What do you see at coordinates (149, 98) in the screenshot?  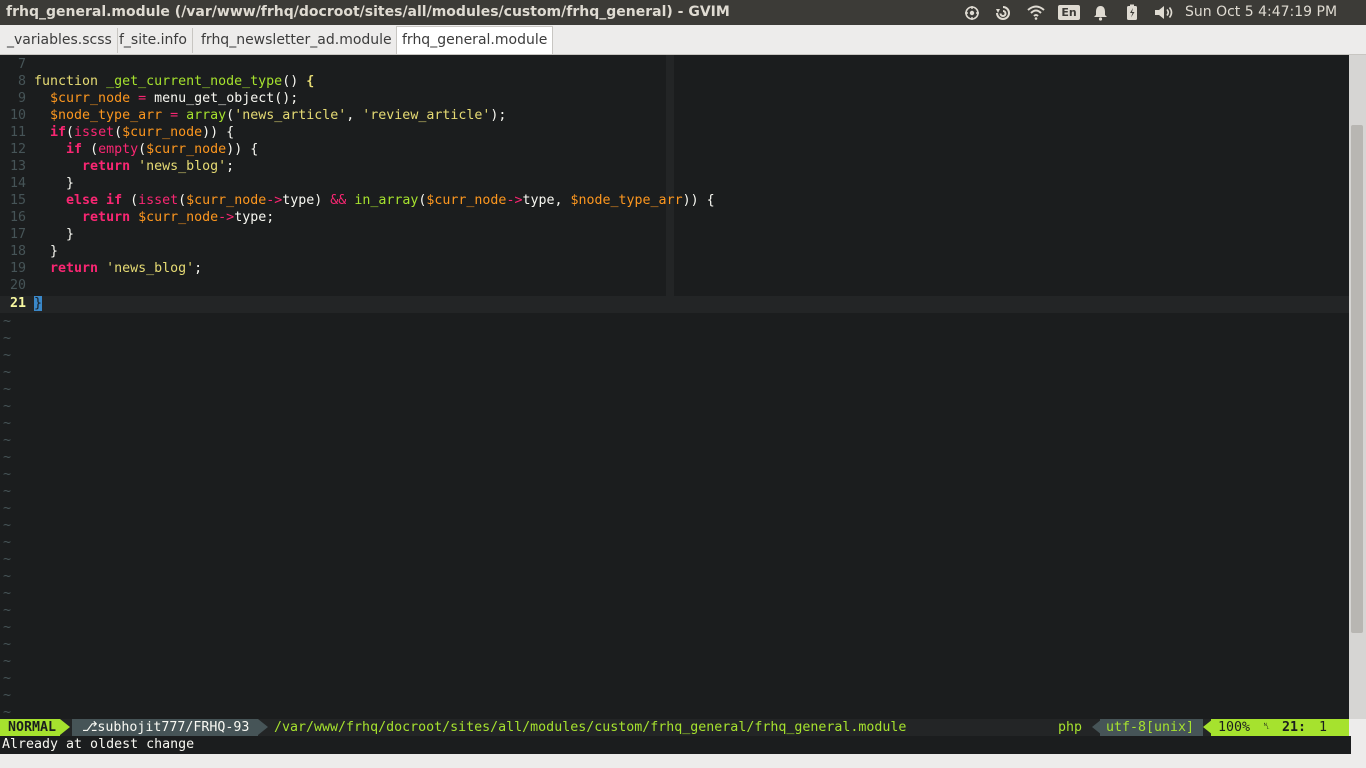 I see `code-line: 9 $curr_node = menu_get_object();` at bounding box center [149, 98].